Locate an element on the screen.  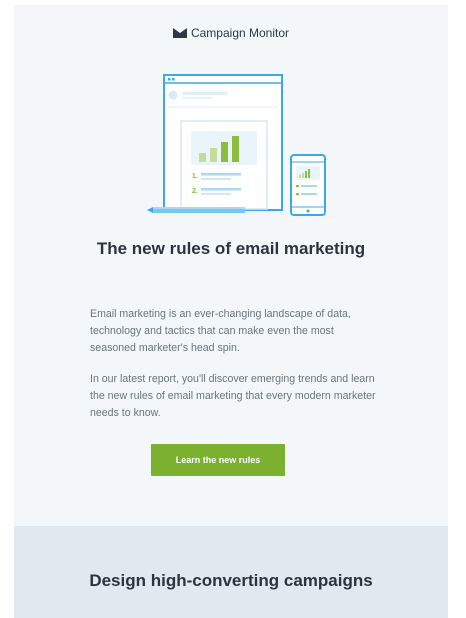
design-section: Design high-converting campaigns is located at coordinates (231, 572).